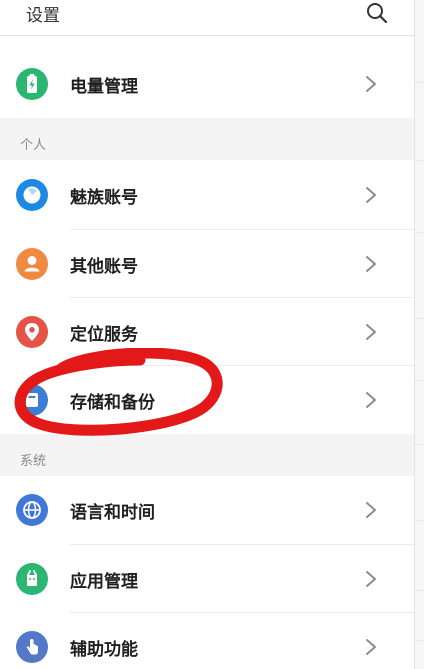 Image resolution: width=424 pixels, height=669 pixels. Describe the element at coordinates (377, 13) in the screenshot. I see `search-icon` at that location.